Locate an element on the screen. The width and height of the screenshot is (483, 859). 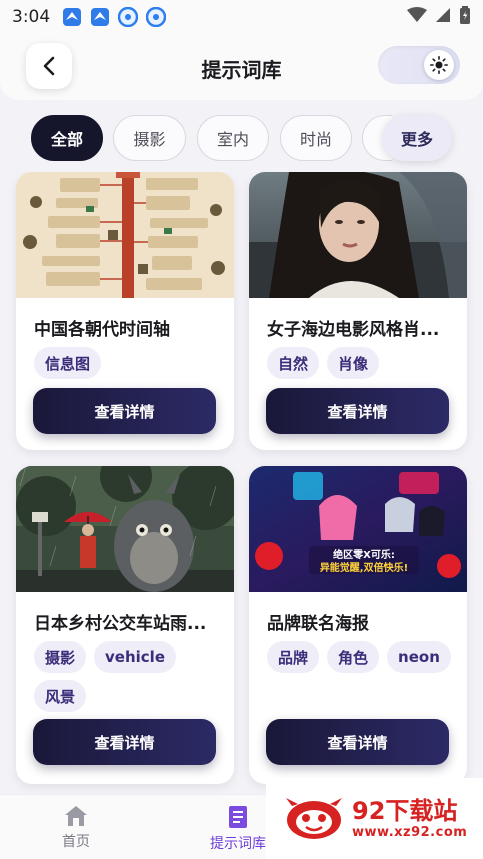
card-tags: 信息图 is located at coordinates (129, 363).